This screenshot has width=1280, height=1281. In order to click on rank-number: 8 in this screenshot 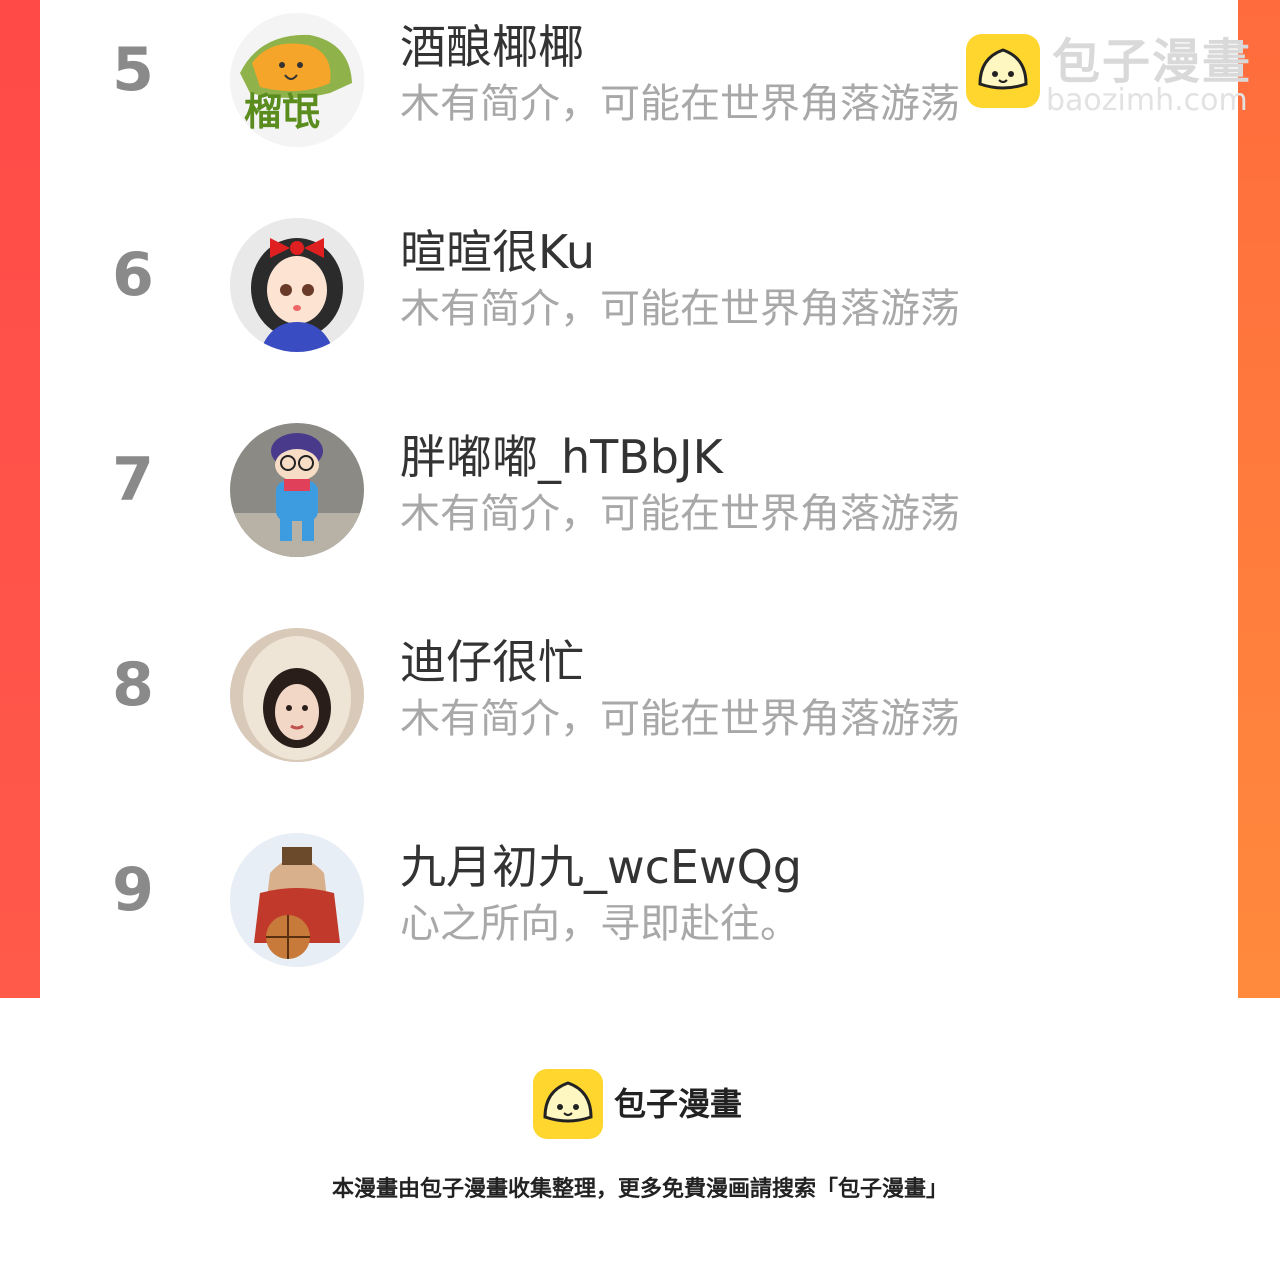, I will do `click(133, 685)`.